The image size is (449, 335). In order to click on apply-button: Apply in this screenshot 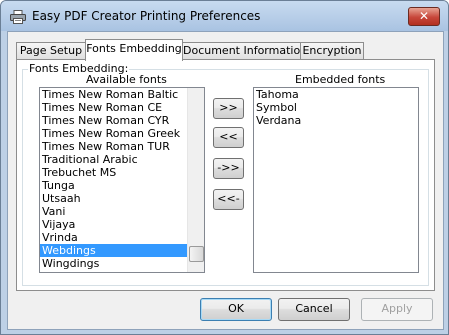, I will do `click(397, 309)`.